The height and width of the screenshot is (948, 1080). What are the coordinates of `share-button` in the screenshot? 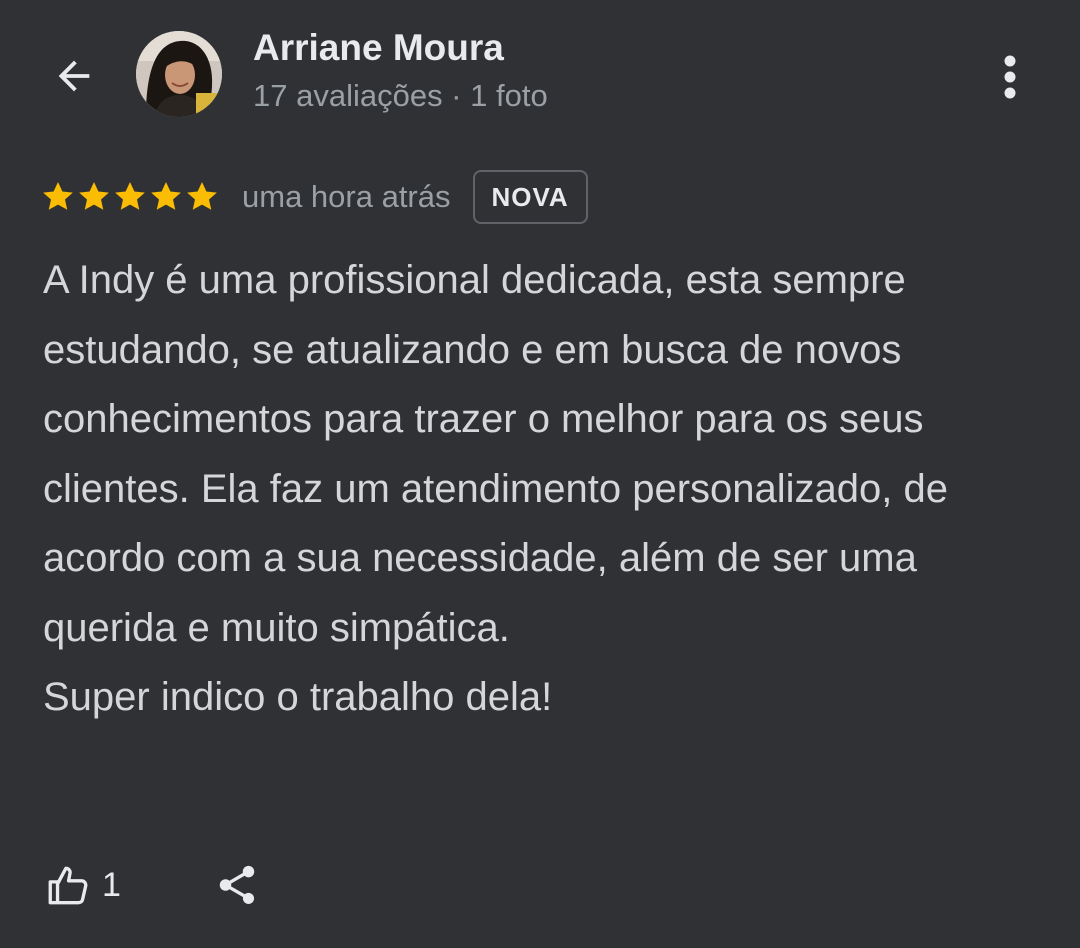 It's located at (237, 885).